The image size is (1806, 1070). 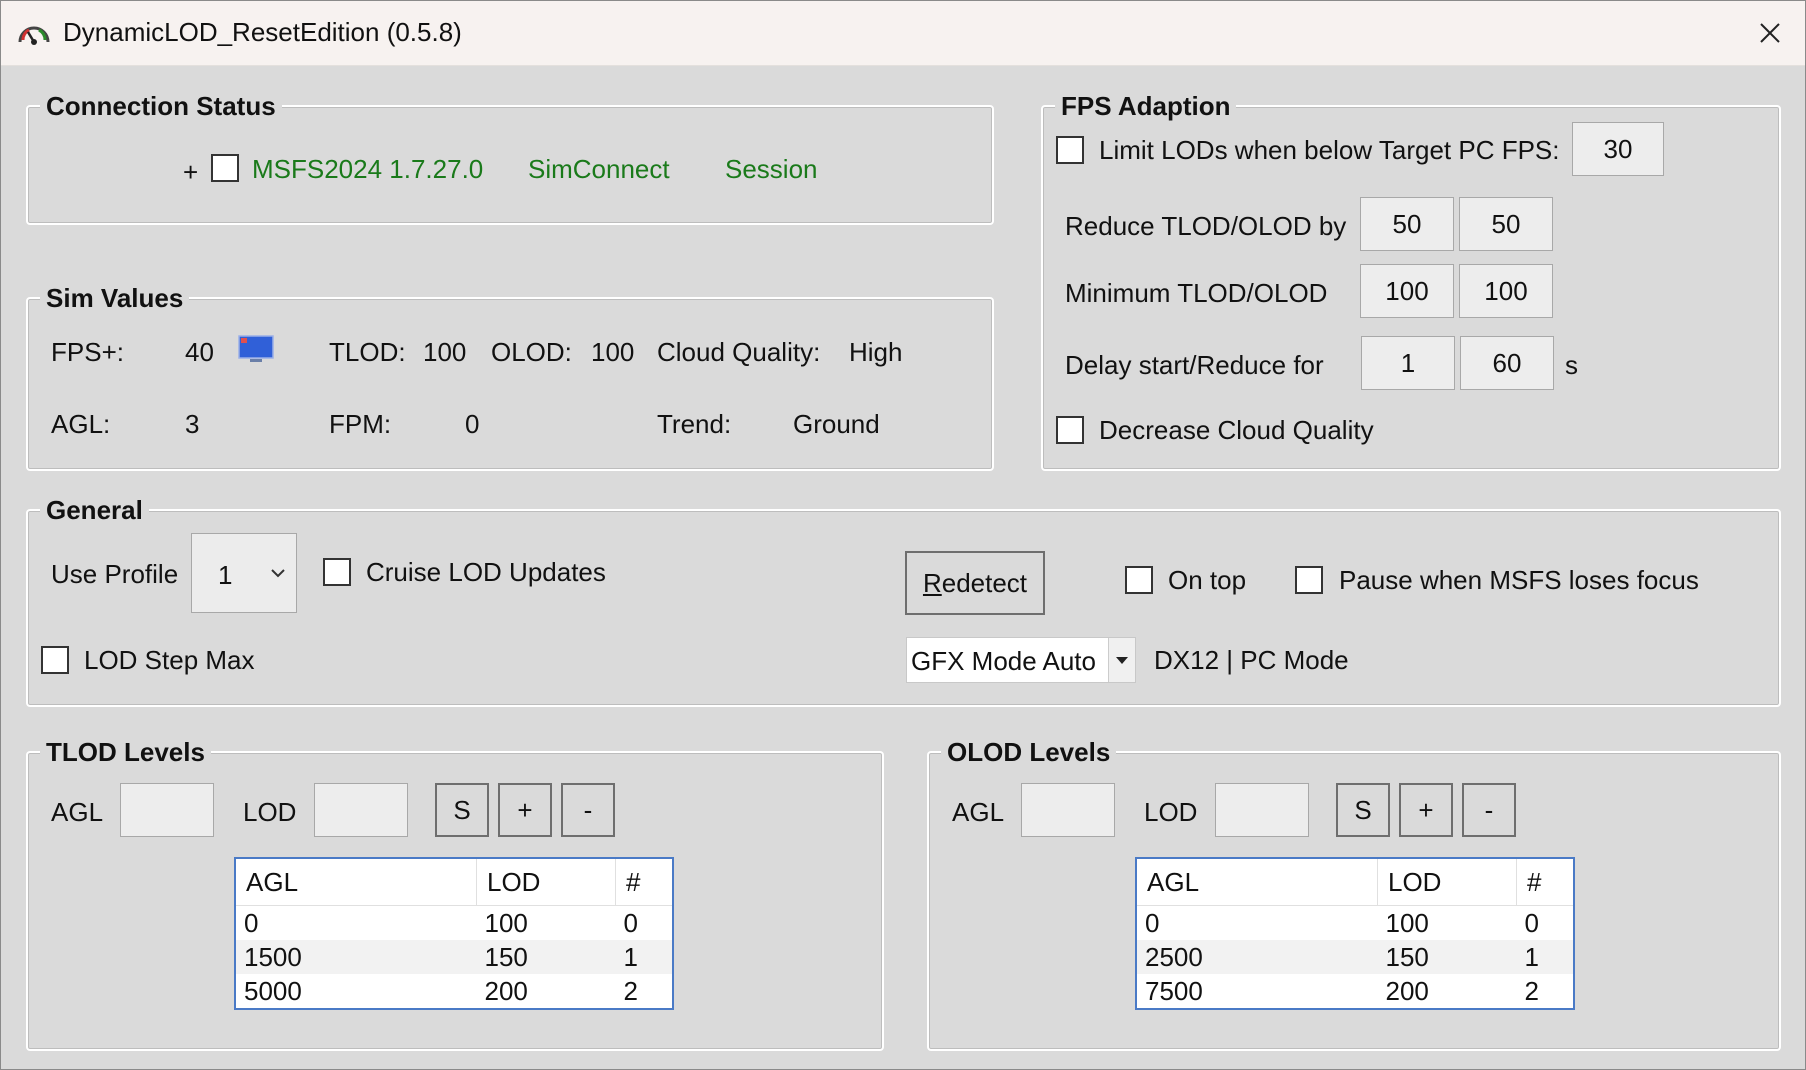 I want to click on olod-agl-label: AGL, so click(x=978, y=812).